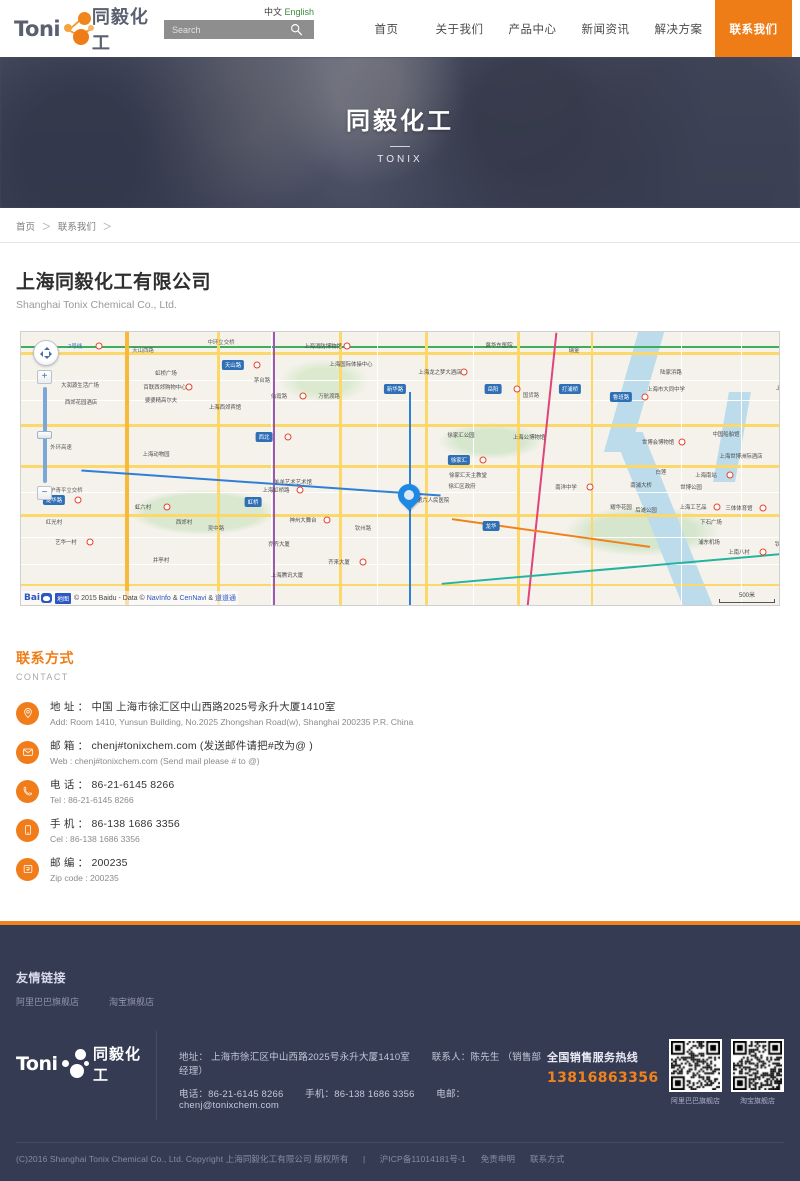 This screenshot has width=800, height=1181. Describe the element at coordinates (726, 435) in the screenshot. I see `map-label: 中国船舶馆` at that location.